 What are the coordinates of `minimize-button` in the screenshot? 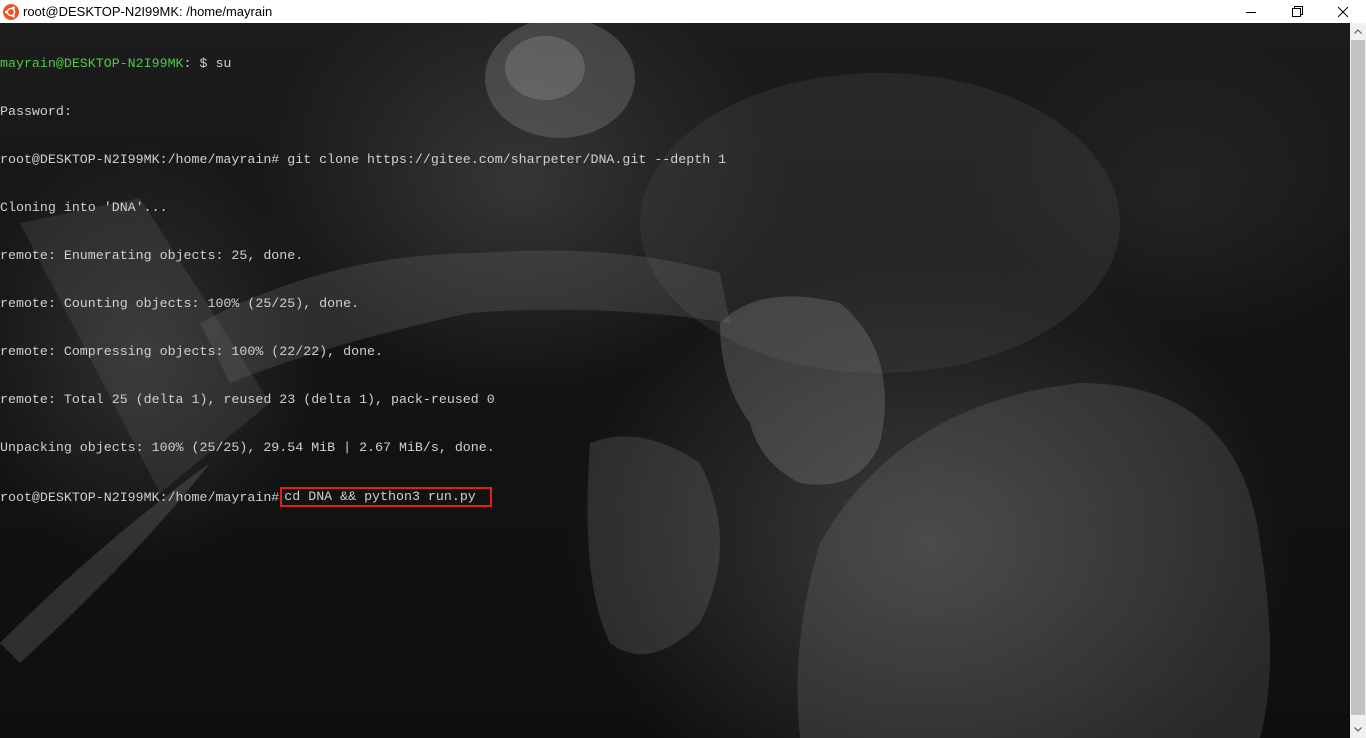 It's located at (1251, 11).